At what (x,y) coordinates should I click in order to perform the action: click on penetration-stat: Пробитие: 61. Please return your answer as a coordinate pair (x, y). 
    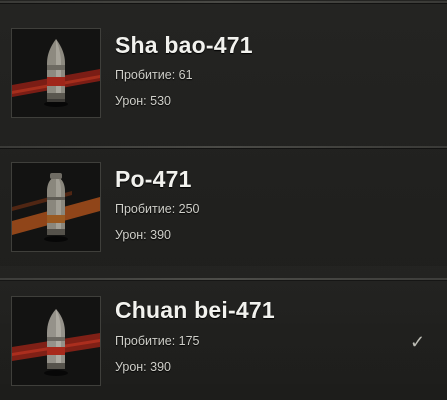
    Looking at the image, I should click on (154, 75).